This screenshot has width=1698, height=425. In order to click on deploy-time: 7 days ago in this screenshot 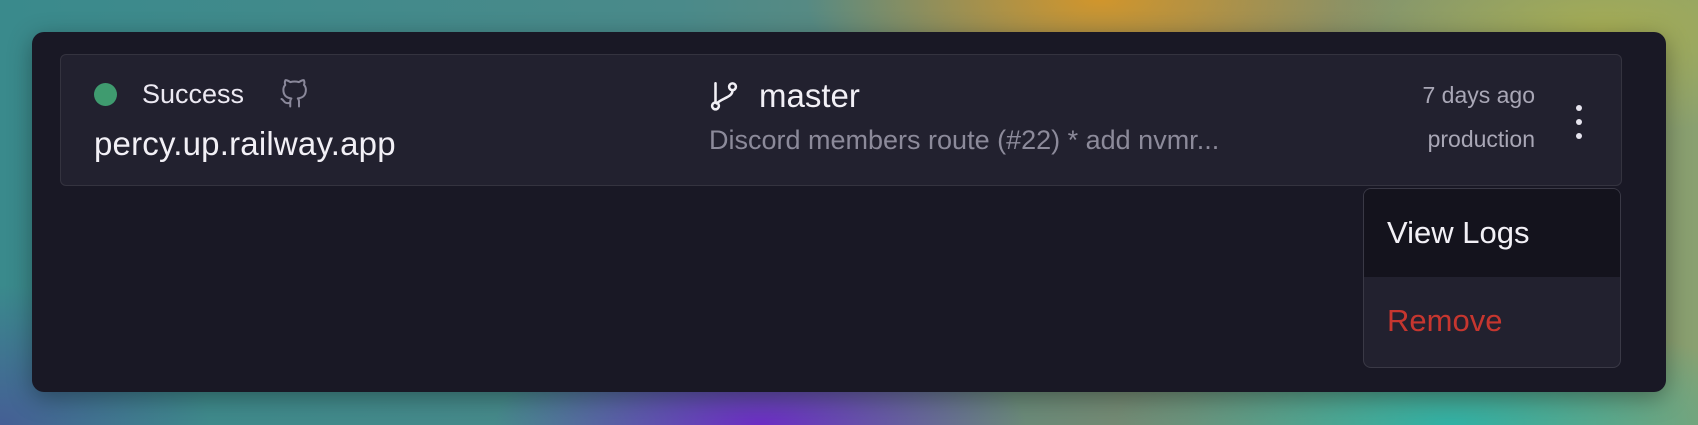, I will do `click(1478, 95)`.